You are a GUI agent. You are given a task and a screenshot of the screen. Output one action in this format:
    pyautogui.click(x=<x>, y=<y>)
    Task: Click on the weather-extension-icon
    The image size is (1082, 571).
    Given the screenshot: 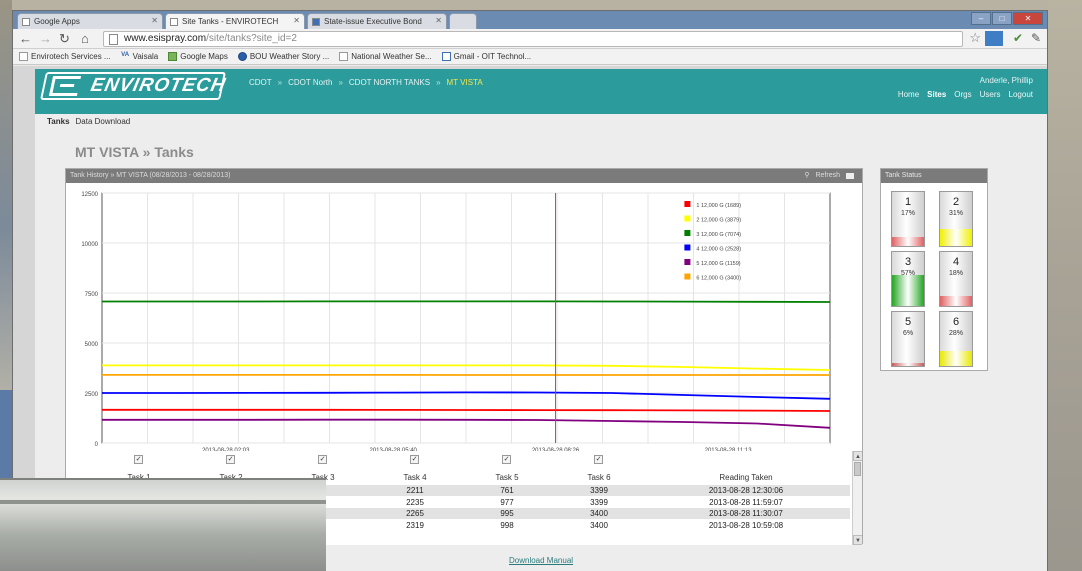 What is the action you would take?
    pyautogui.click(x=994, y=38)
    